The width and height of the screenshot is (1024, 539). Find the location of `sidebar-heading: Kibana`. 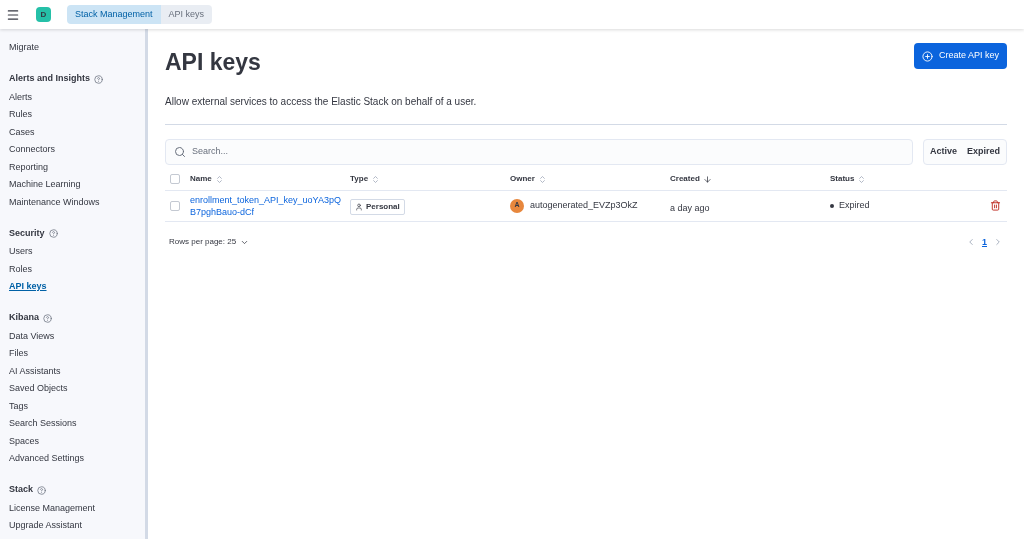

sidebar-heading: Kibana is located at coordinates (24, 318).